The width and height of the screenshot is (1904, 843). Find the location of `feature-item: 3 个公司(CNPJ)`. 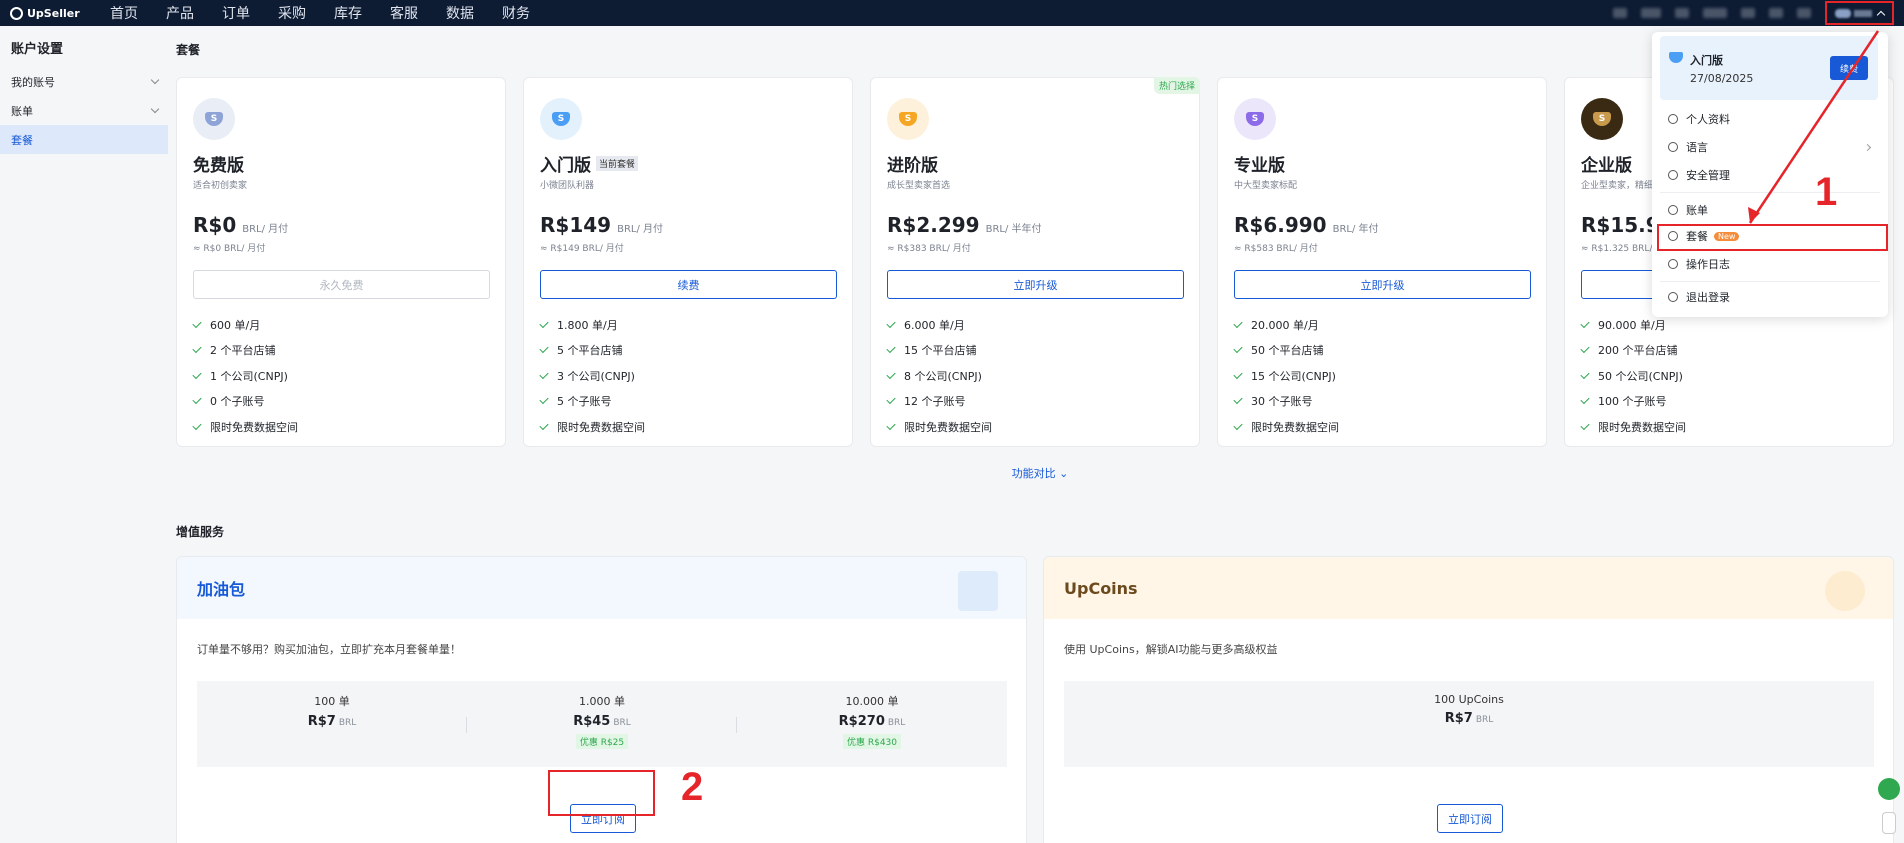

feature-item: 3 个公司(CNPJ) is located at coordinates (592, 376).